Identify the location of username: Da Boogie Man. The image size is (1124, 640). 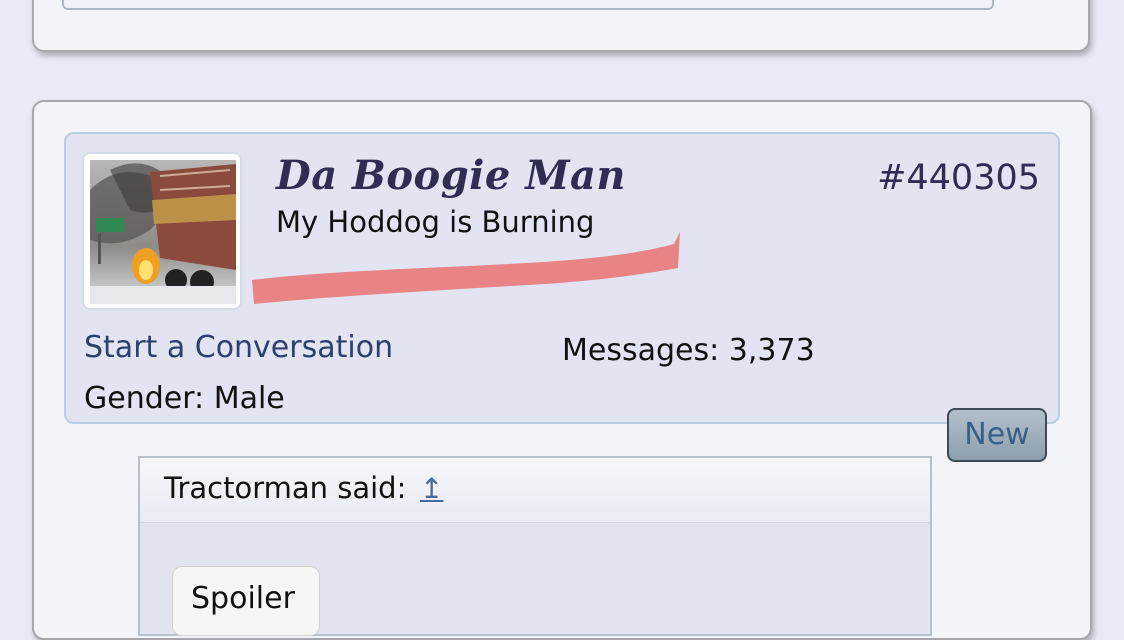
(451, 175).